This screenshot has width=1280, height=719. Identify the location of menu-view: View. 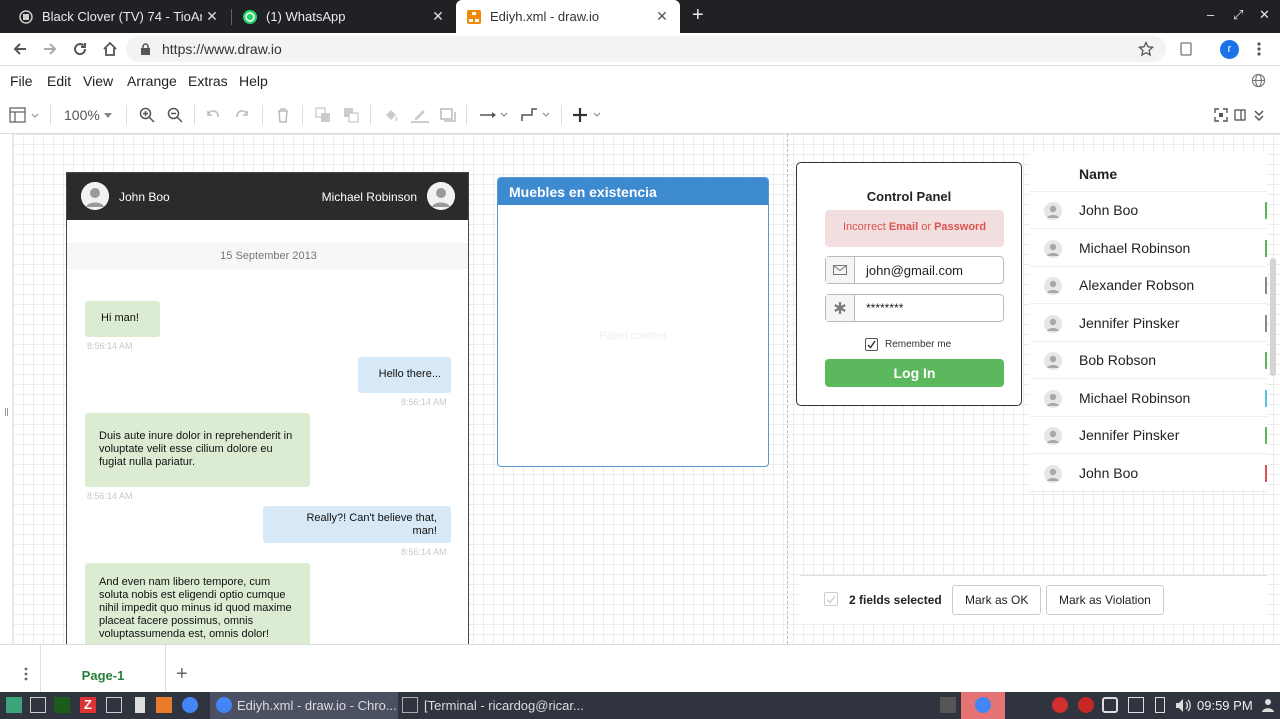
(98, 81).